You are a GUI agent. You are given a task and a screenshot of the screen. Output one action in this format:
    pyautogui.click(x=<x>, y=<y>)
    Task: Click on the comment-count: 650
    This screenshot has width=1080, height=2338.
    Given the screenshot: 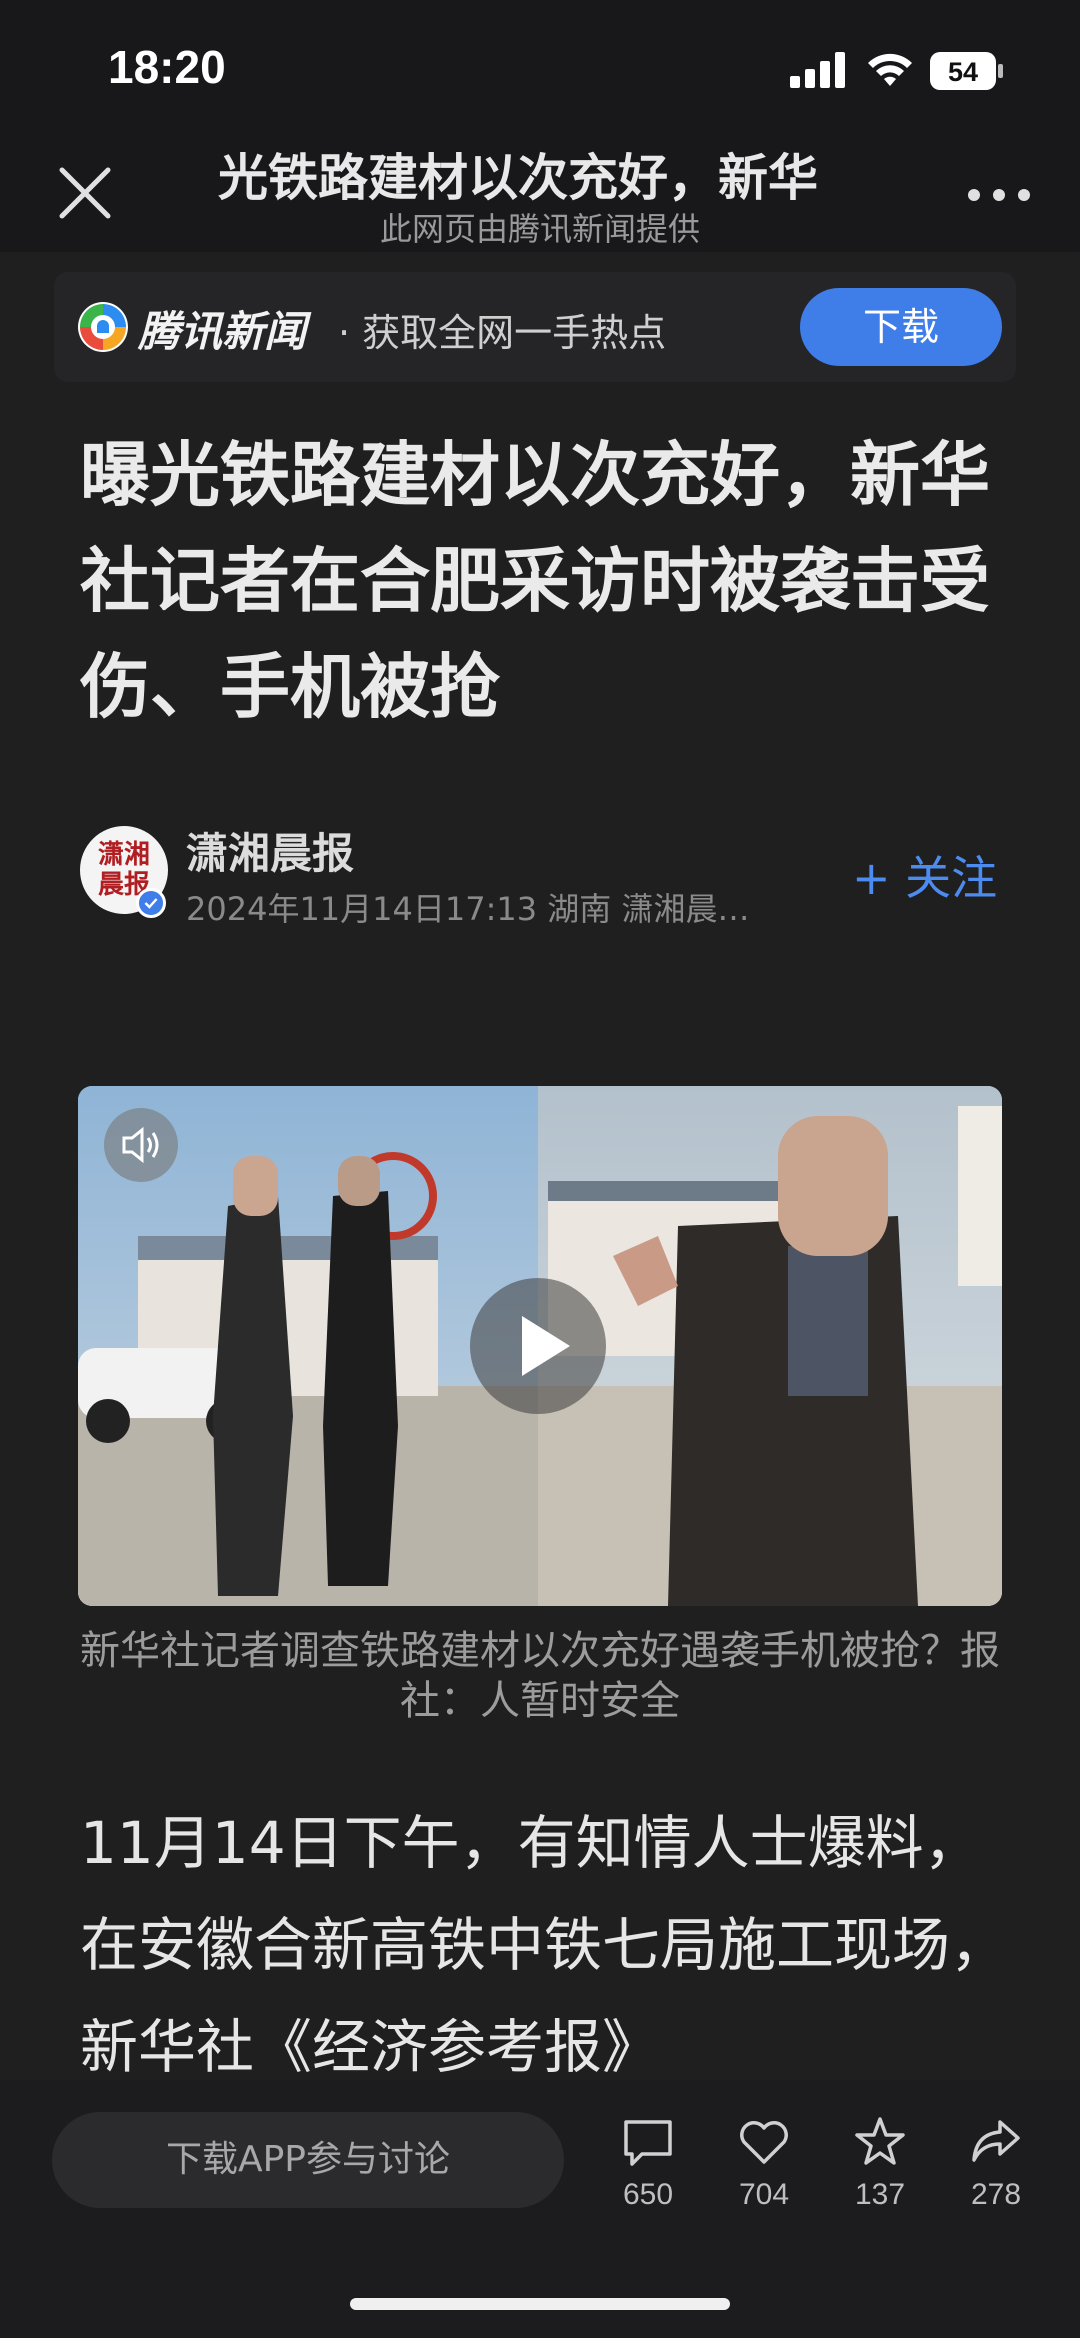 What is the action you would take?
    pyautogui.click(x=648, y=2194)
    